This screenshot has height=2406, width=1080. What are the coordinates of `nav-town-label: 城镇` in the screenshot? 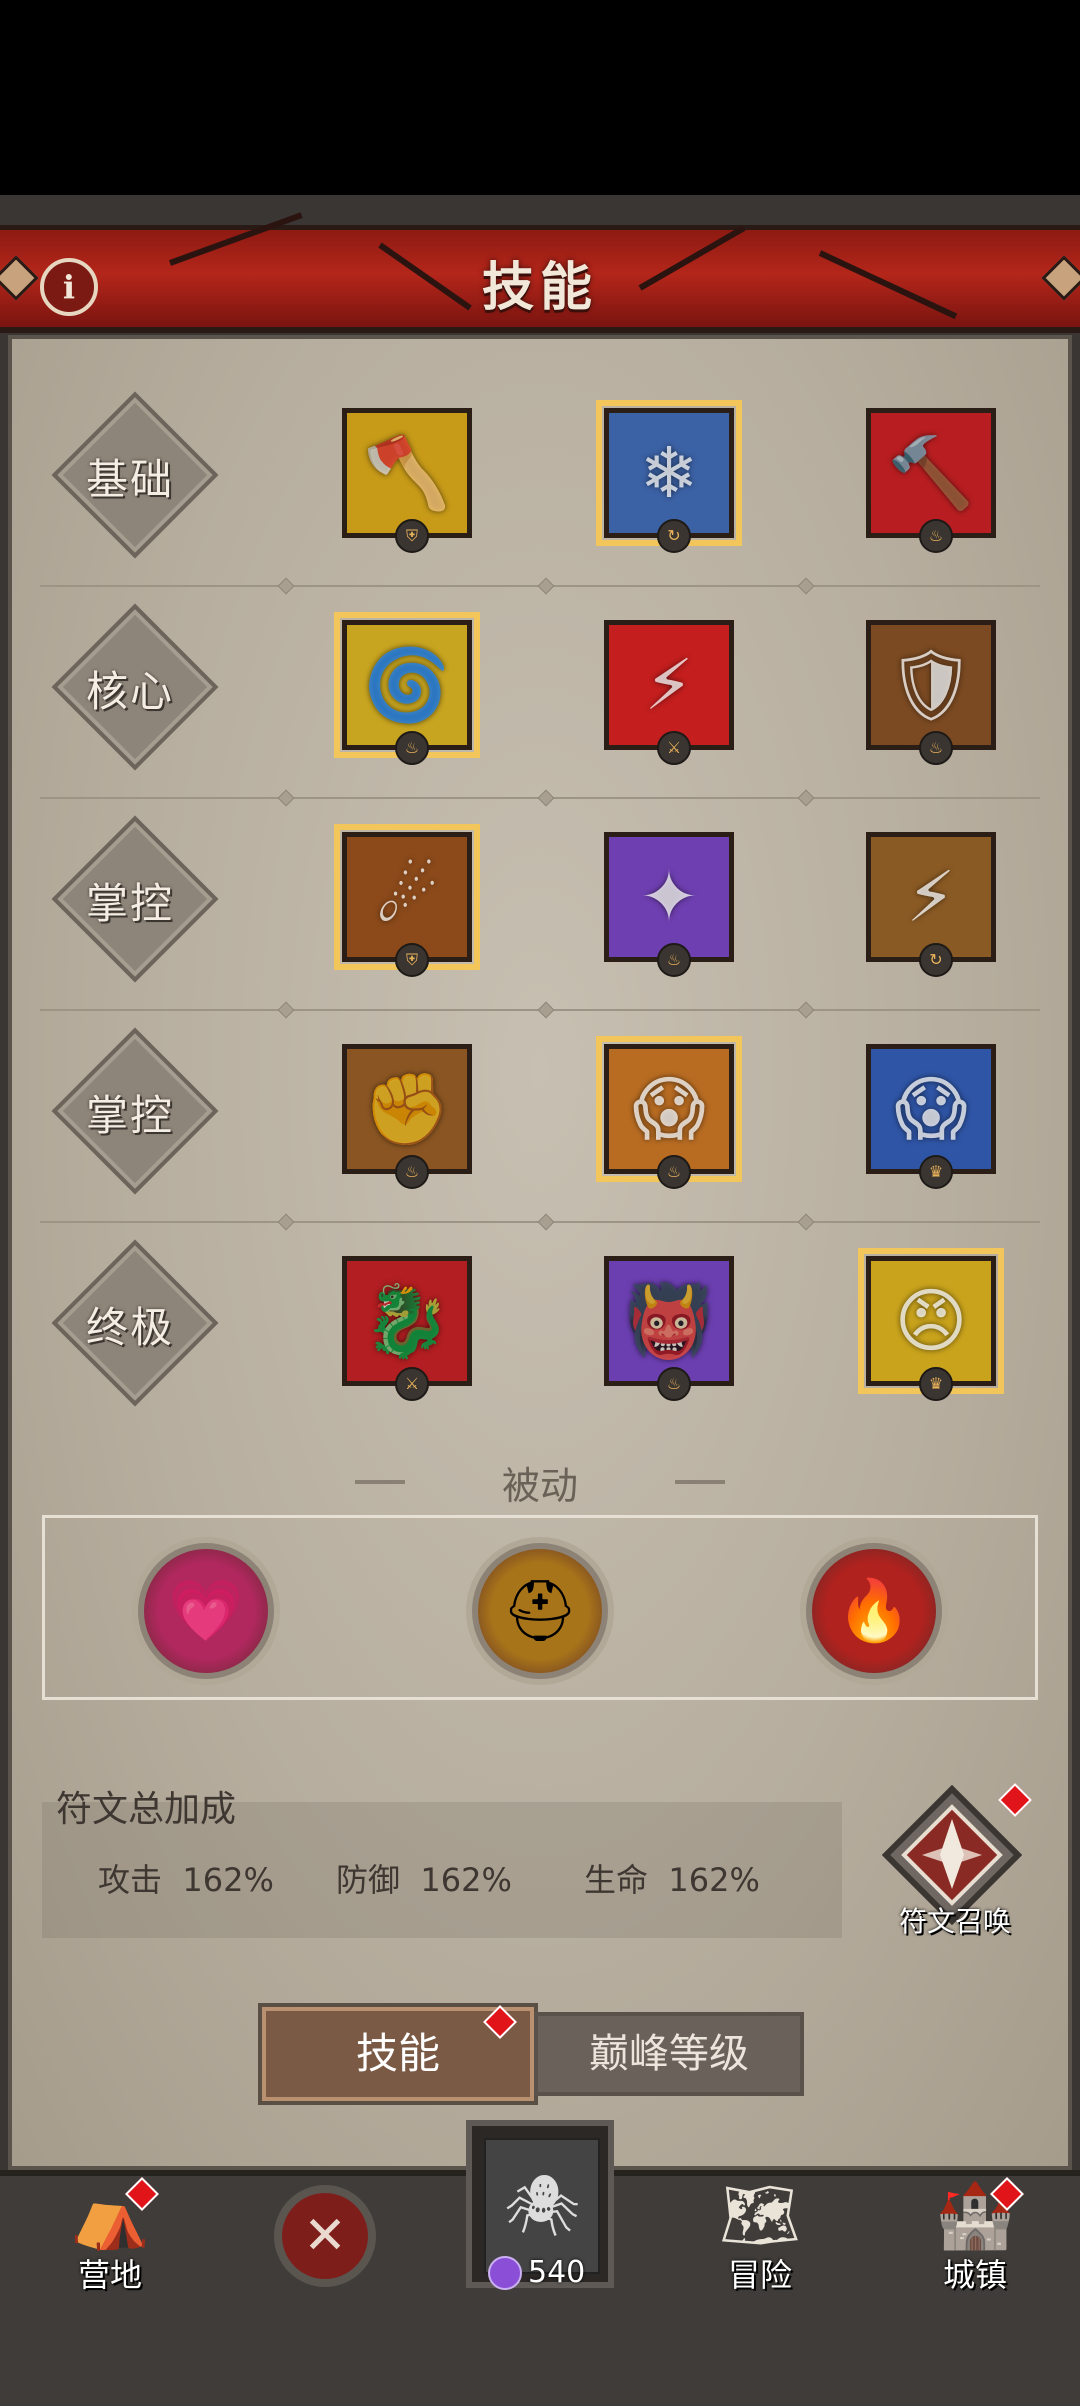 It's located at (975, 2273).